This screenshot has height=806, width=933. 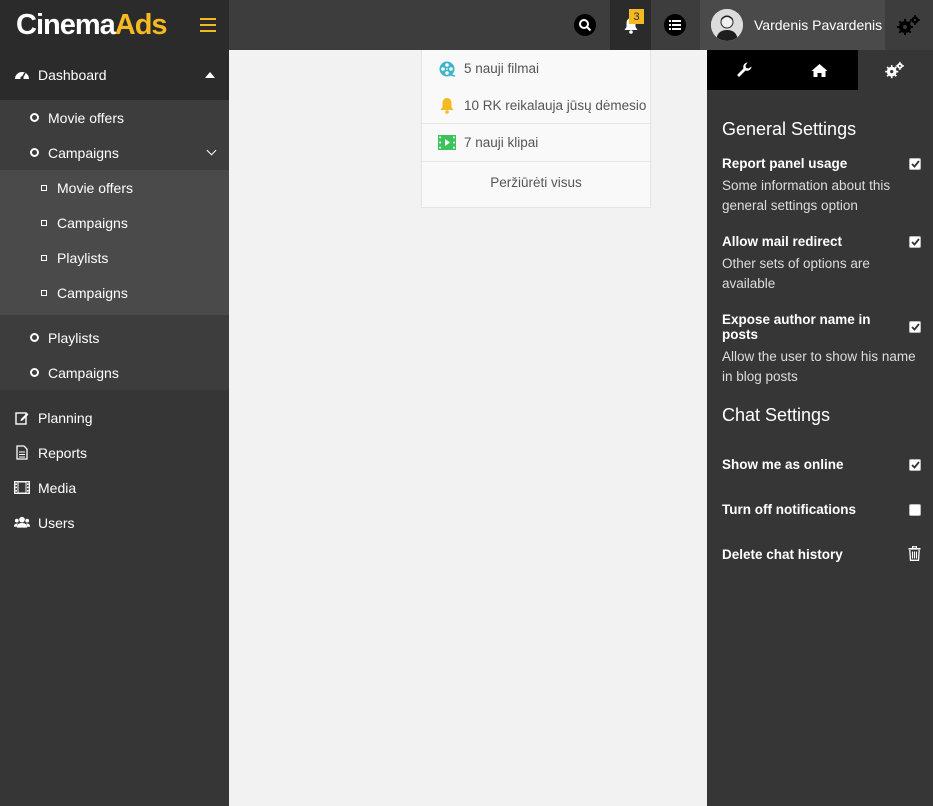 I want to click on setting-delete-chat-history: Delete chat history, so click(x=821, y=554).